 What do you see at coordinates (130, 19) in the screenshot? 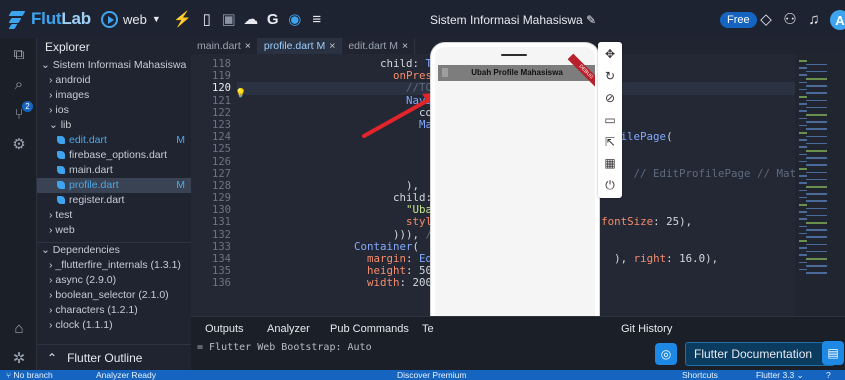
I see `target-select: web ▼` at bounding box center [130, 19].